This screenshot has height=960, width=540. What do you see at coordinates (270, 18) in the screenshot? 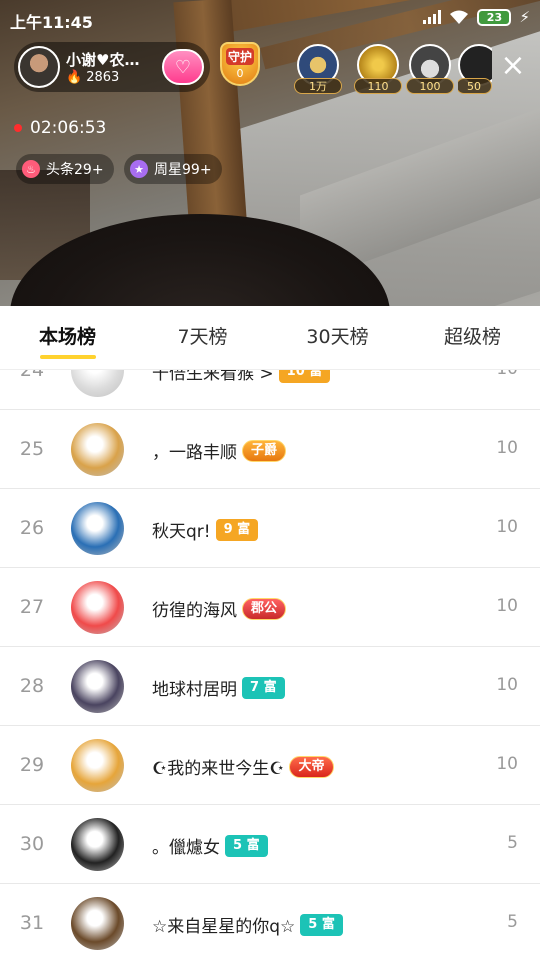
I see `status-bar: 上午11:45 23 ⚡` at bounding box center [270, 18].